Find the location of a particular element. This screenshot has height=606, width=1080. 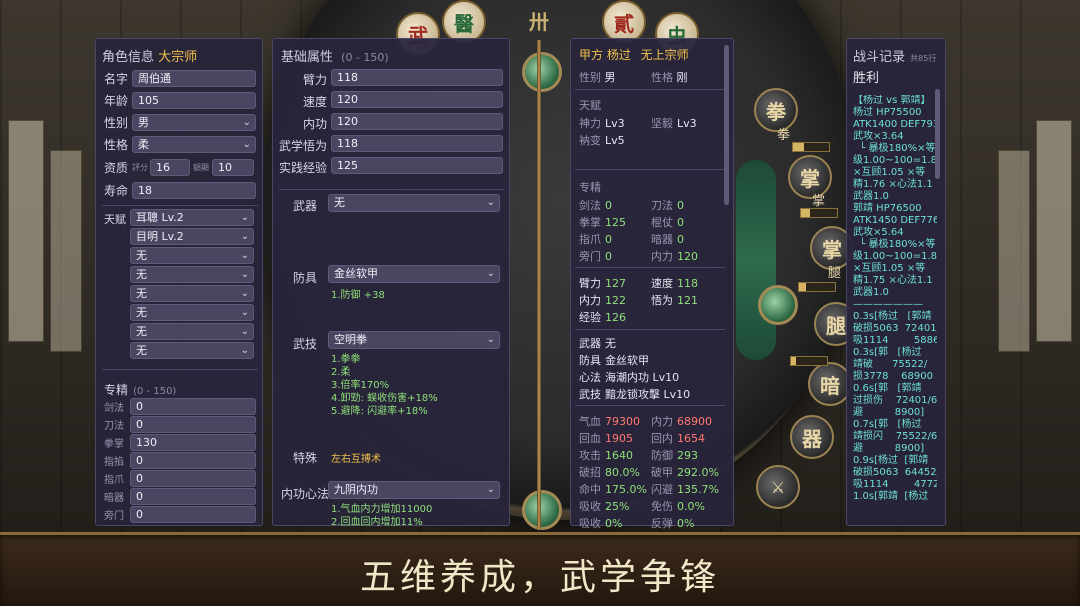

log-line: 0.6s[郭 [郭靖 is located at coordinates (887, 388).